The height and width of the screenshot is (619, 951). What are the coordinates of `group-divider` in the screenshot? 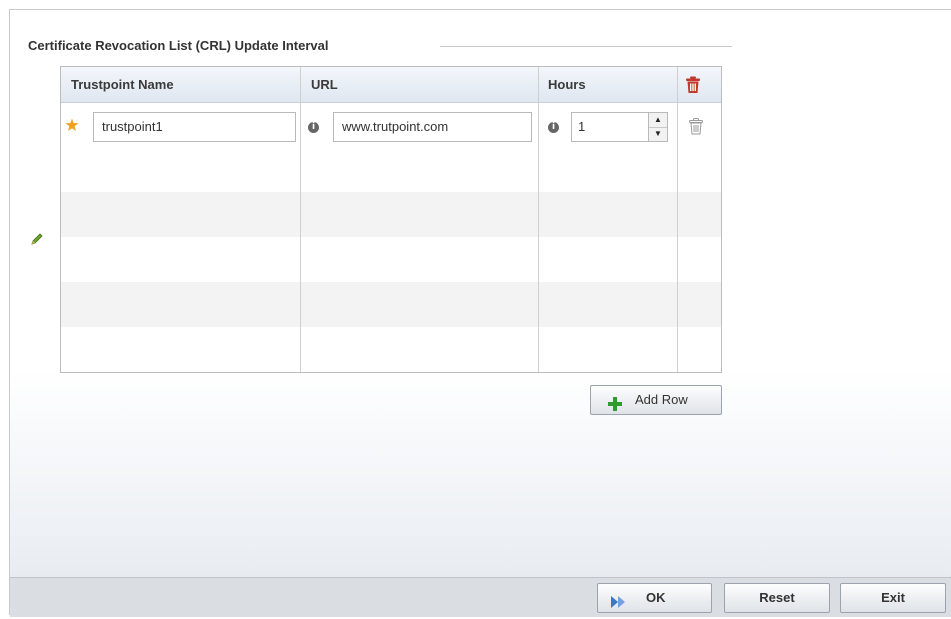 It's located at (586, 46).